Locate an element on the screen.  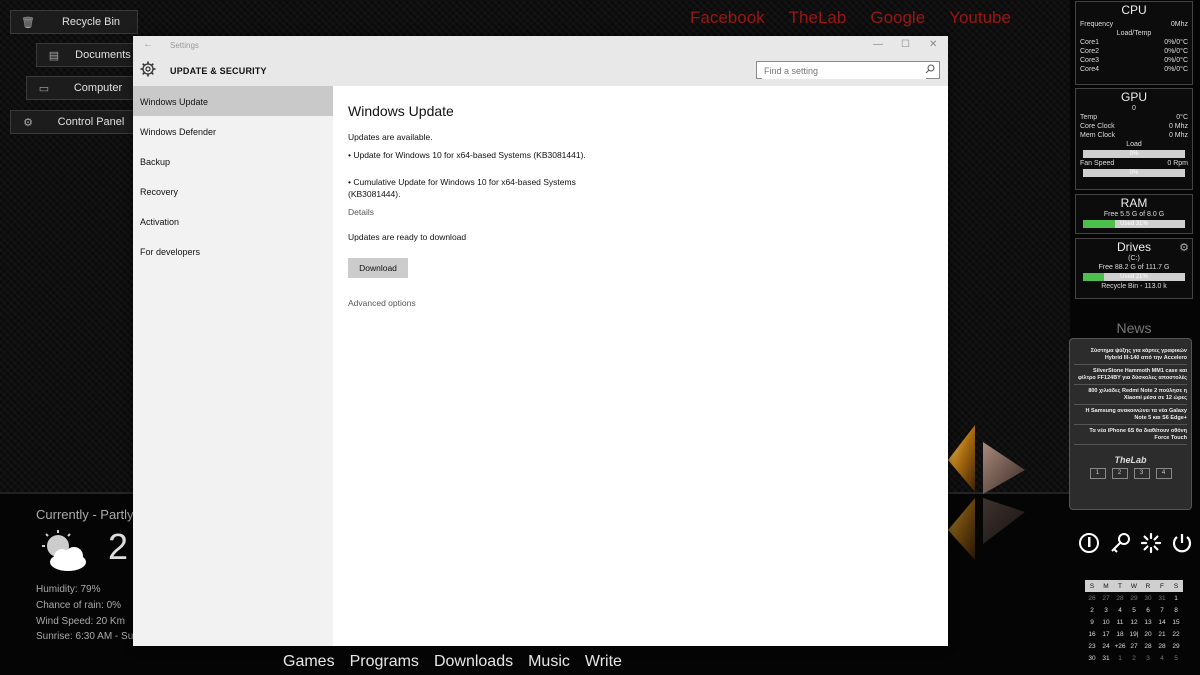
nav-write: Write is located at coordinates (603, 662).